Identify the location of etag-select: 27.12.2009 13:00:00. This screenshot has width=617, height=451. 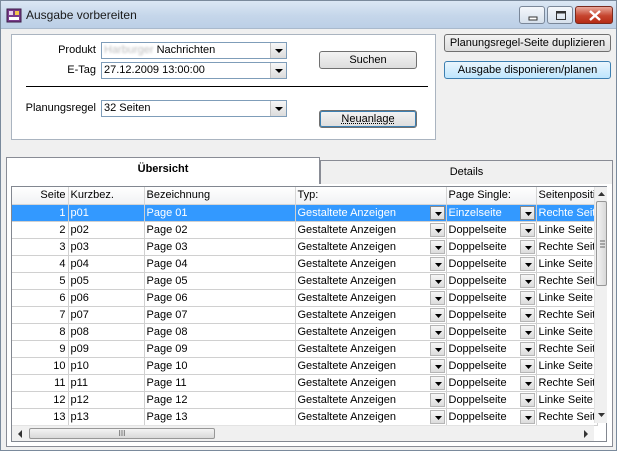
(194, 70).